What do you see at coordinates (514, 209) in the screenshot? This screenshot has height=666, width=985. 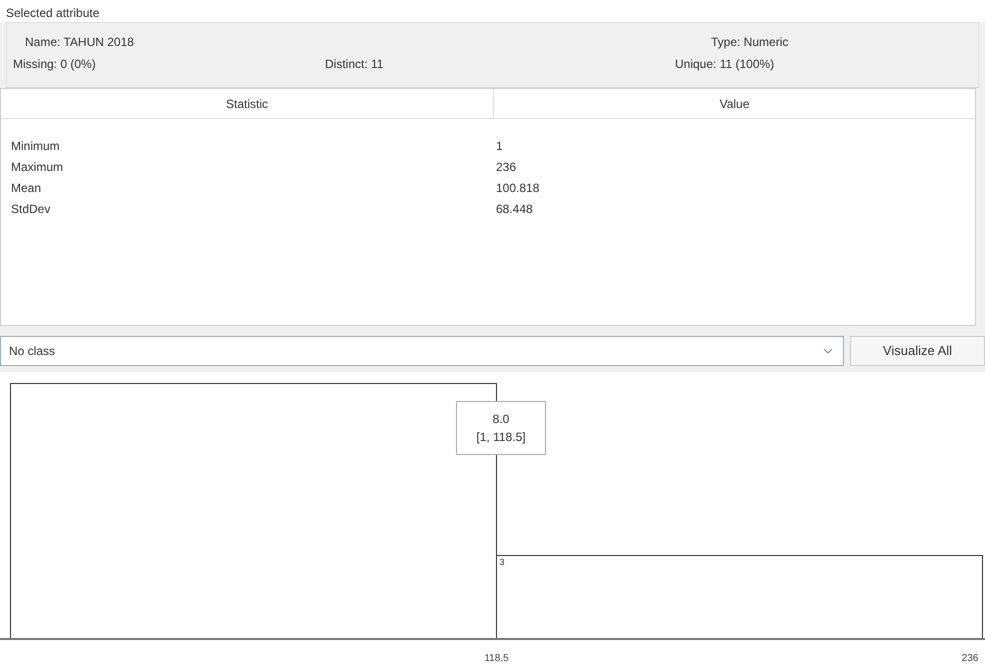 I see `table-cell: 68.448` at bounding box center [514, 209].